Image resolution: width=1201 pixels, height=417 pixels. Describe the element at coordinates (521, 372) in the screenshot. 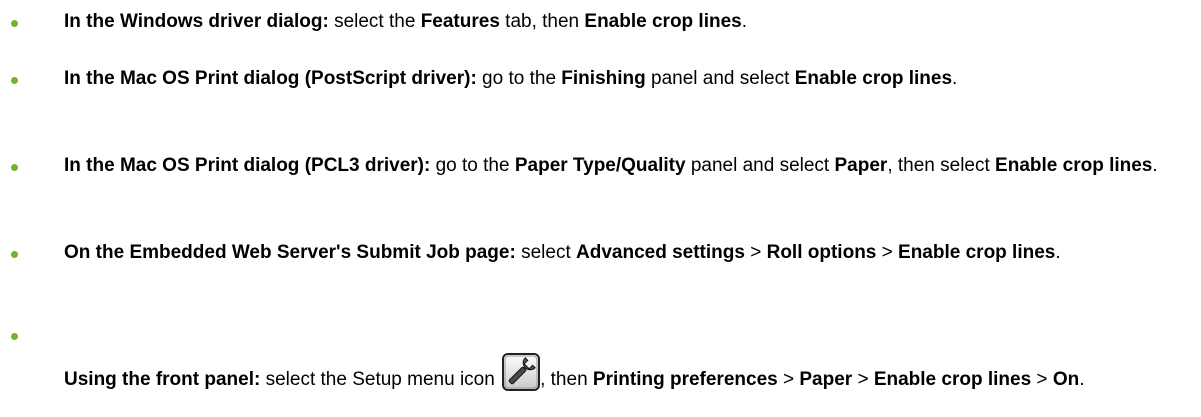

I see `setup-wrench-icon` at that location.